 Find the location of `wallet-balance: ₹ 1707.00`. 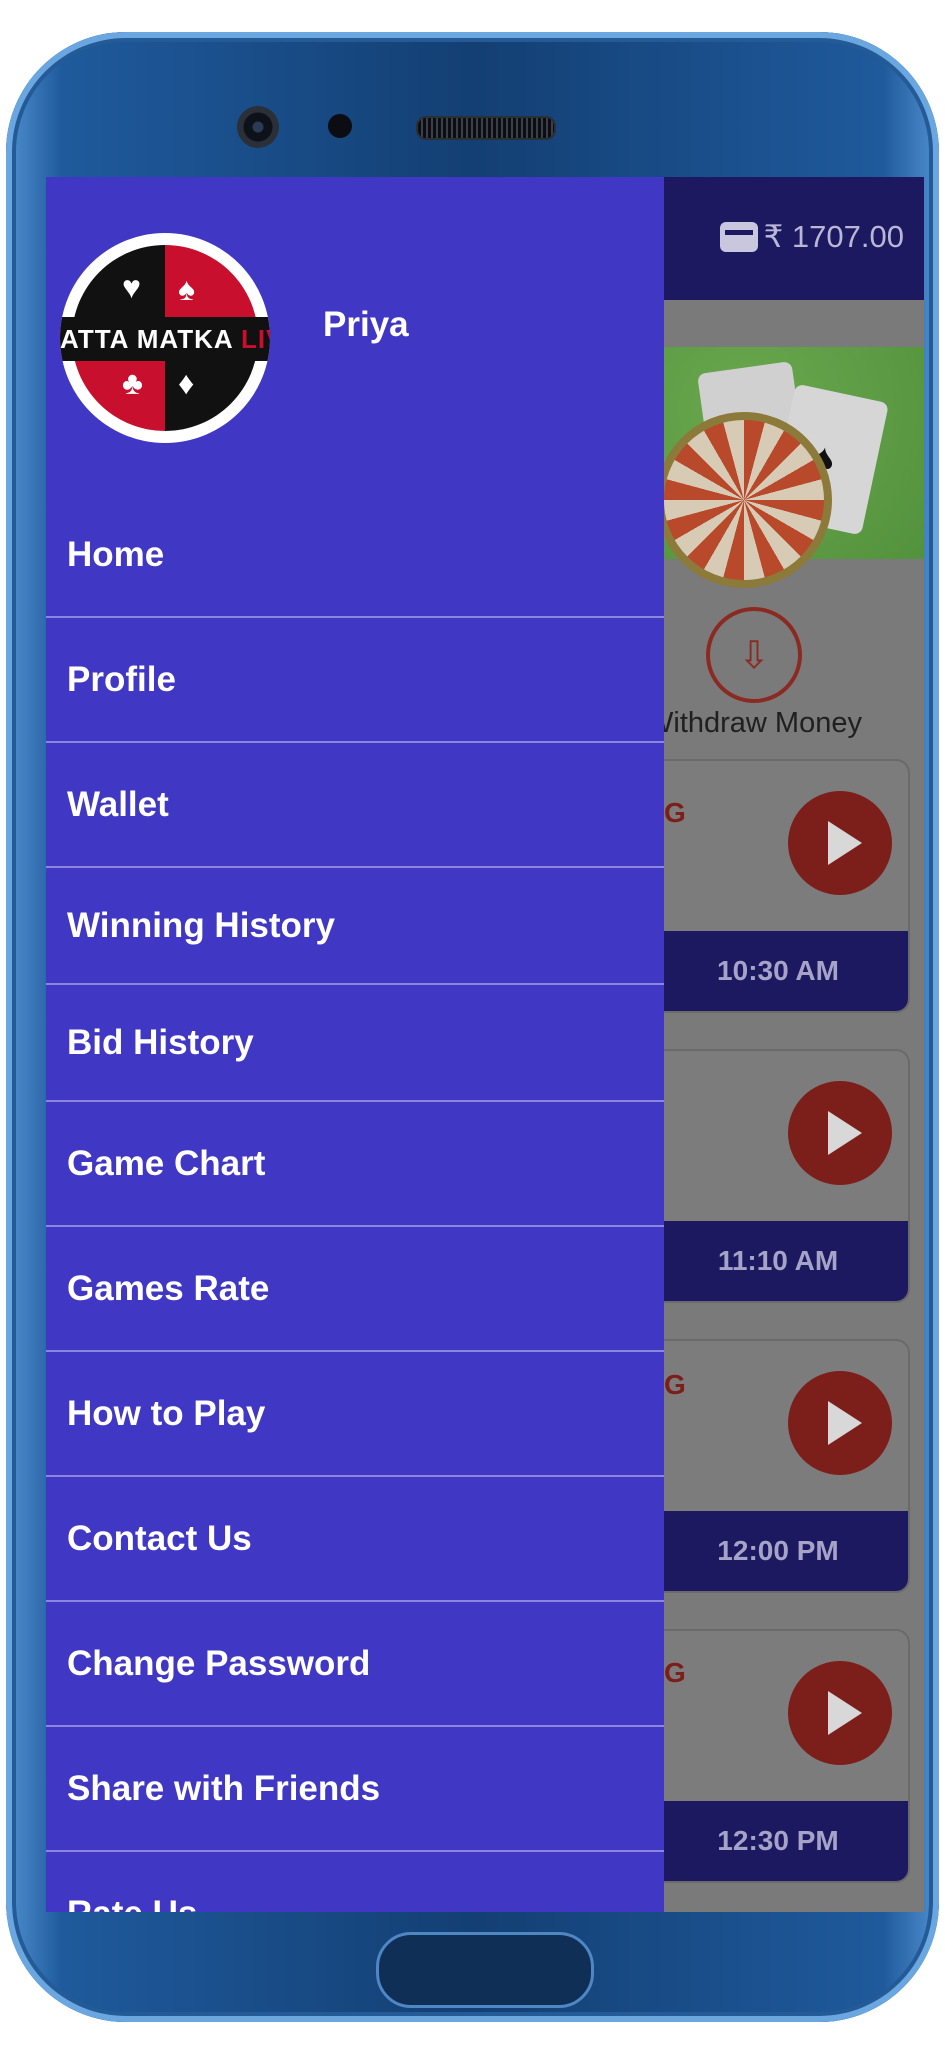

wallet-balance: ₹ 1707.00 is located at coordinates (811, 237).